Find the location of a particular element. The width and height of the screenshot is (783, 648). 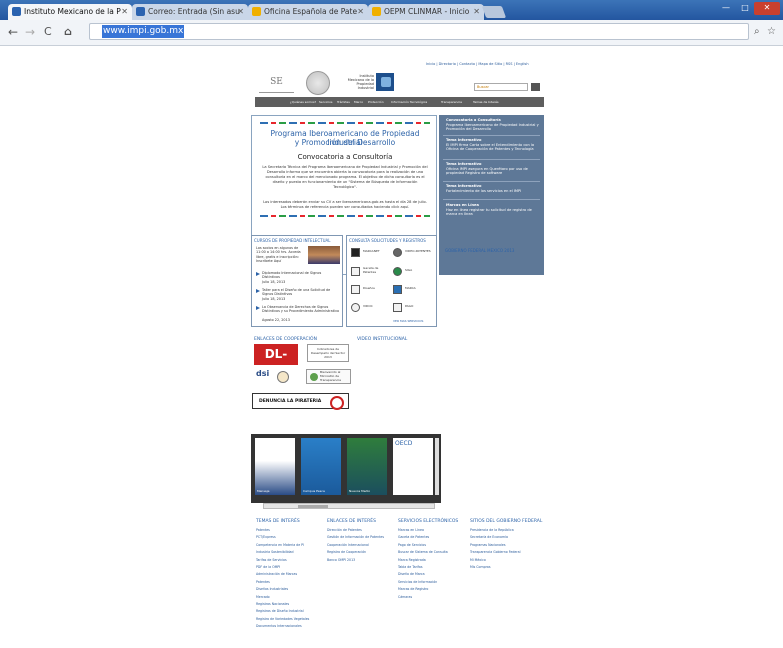

footer-link: Tabla de Tarifas is located at coordinates (429, 567).